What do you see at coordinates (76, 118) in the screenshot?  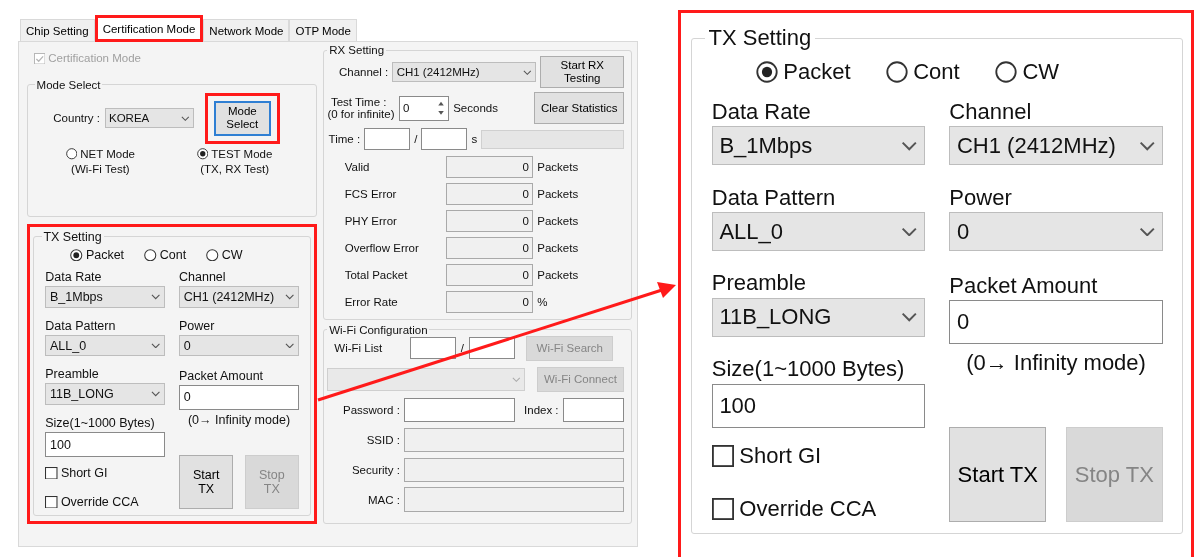 I see `field-label: Country :` at bounding box center [76, 118].